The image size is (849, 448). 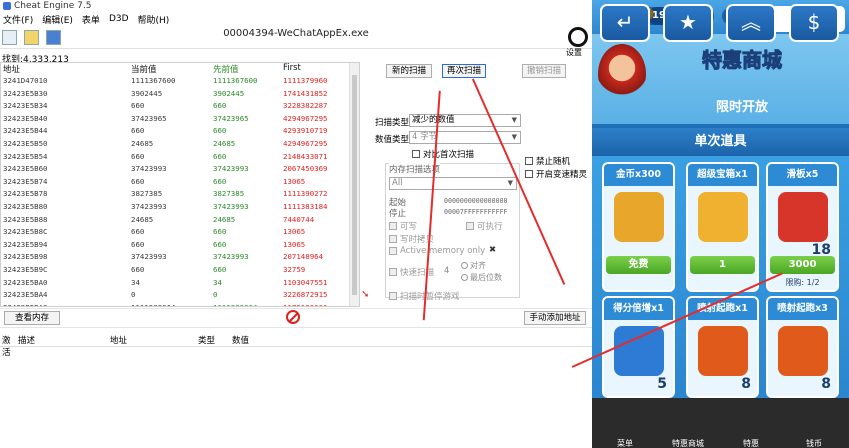 I want to click on buy-button: 1, so click(x=722, y=265).